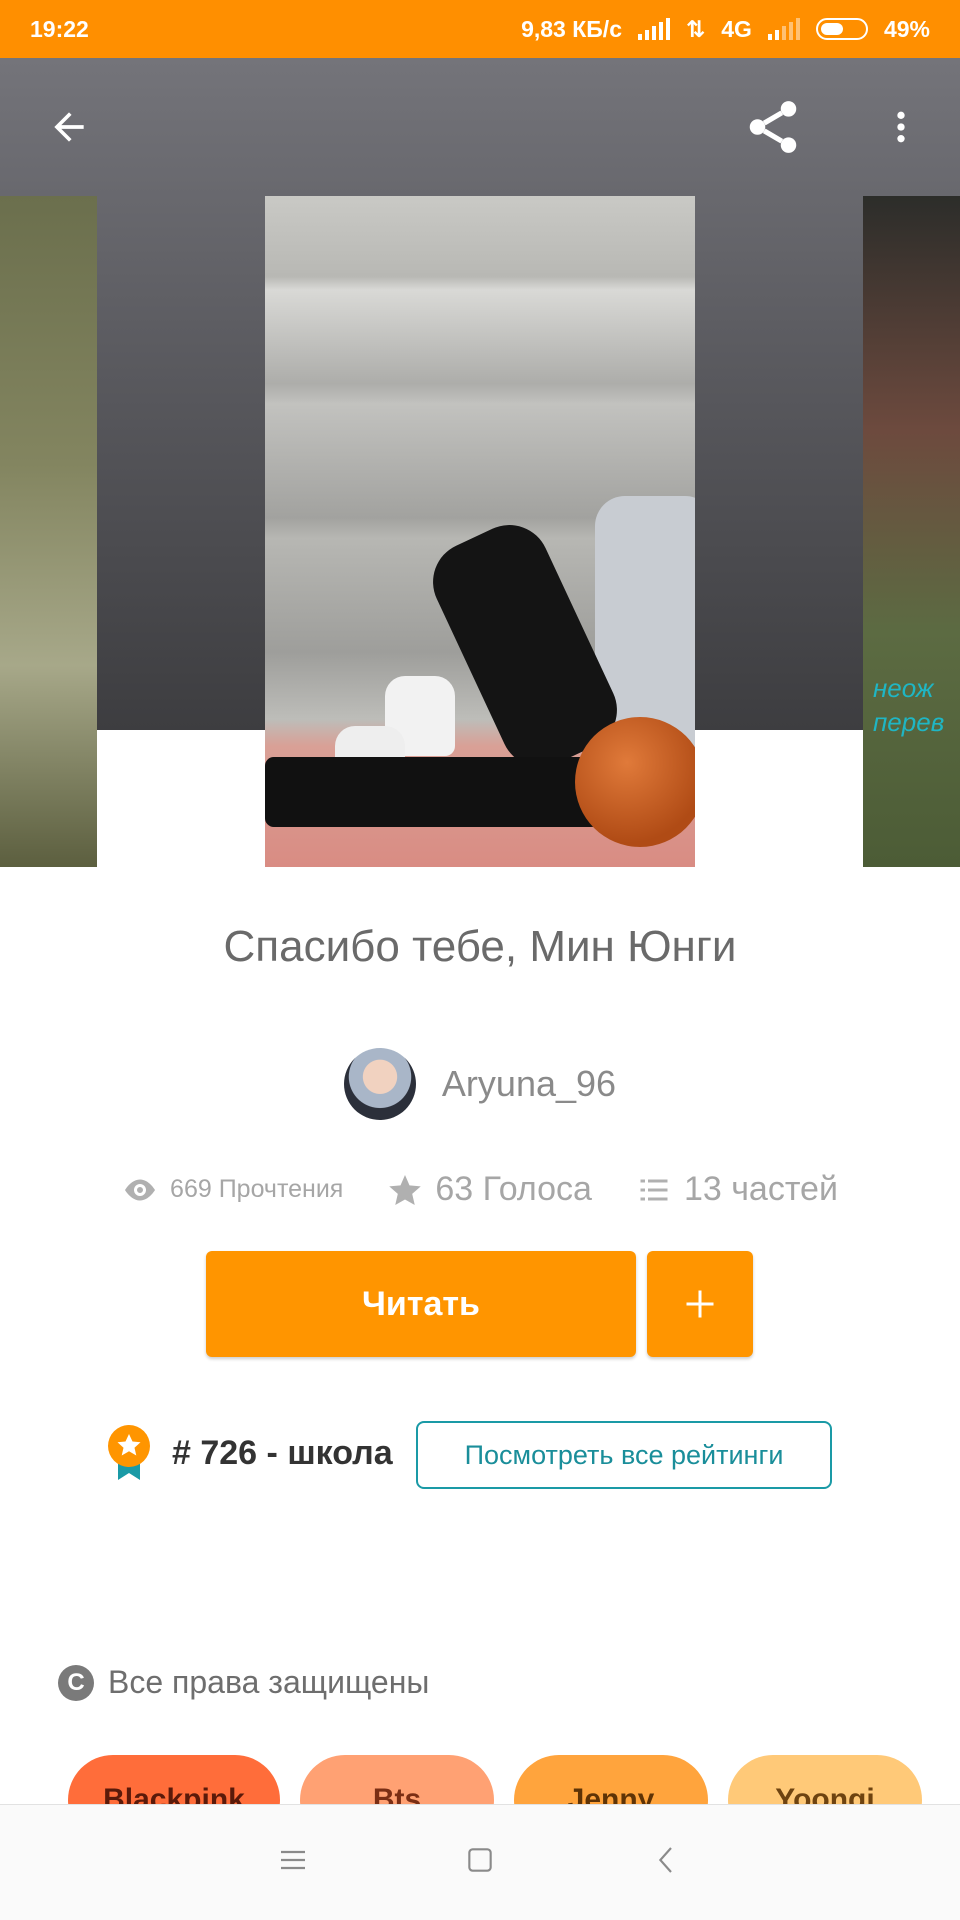 The height and width of the screenshot is (1920, 960). What do you see at coordinates (611, 1780) in the screenshot?
I see `tag-chip: Jenny` at bounding box center [611, 1780].